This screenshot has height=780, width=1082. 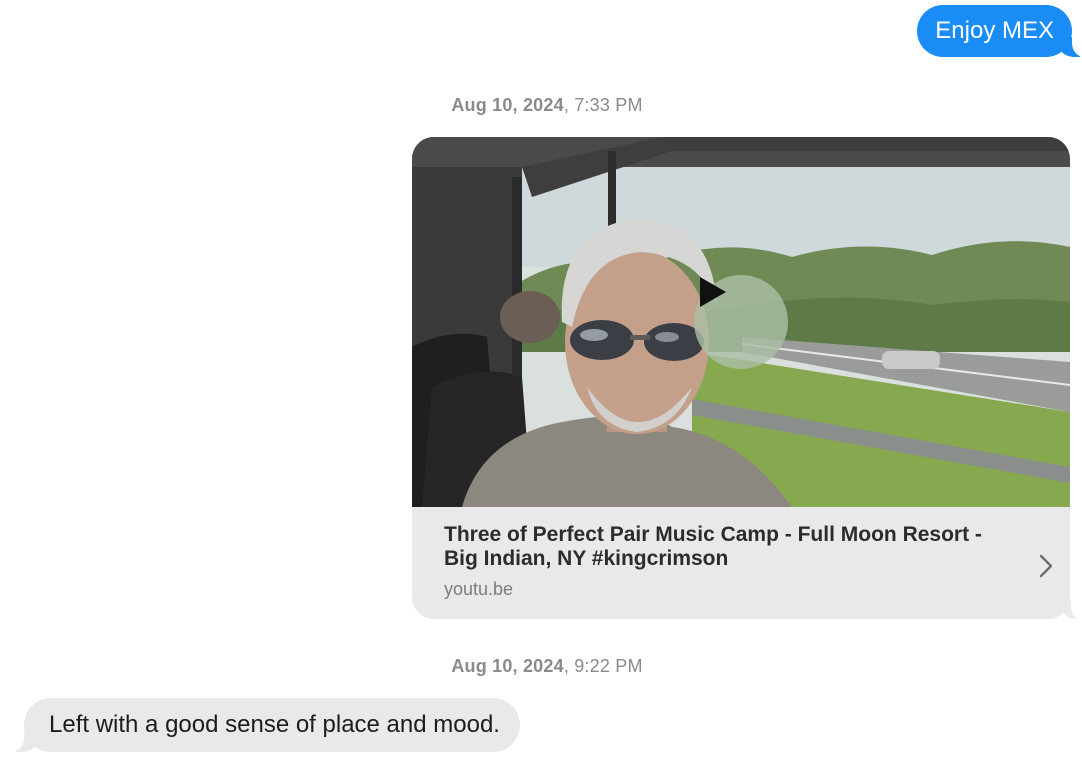 I want to click on outgoing-message-bubble: Enjoy MEX, so click(x=999, y=31).